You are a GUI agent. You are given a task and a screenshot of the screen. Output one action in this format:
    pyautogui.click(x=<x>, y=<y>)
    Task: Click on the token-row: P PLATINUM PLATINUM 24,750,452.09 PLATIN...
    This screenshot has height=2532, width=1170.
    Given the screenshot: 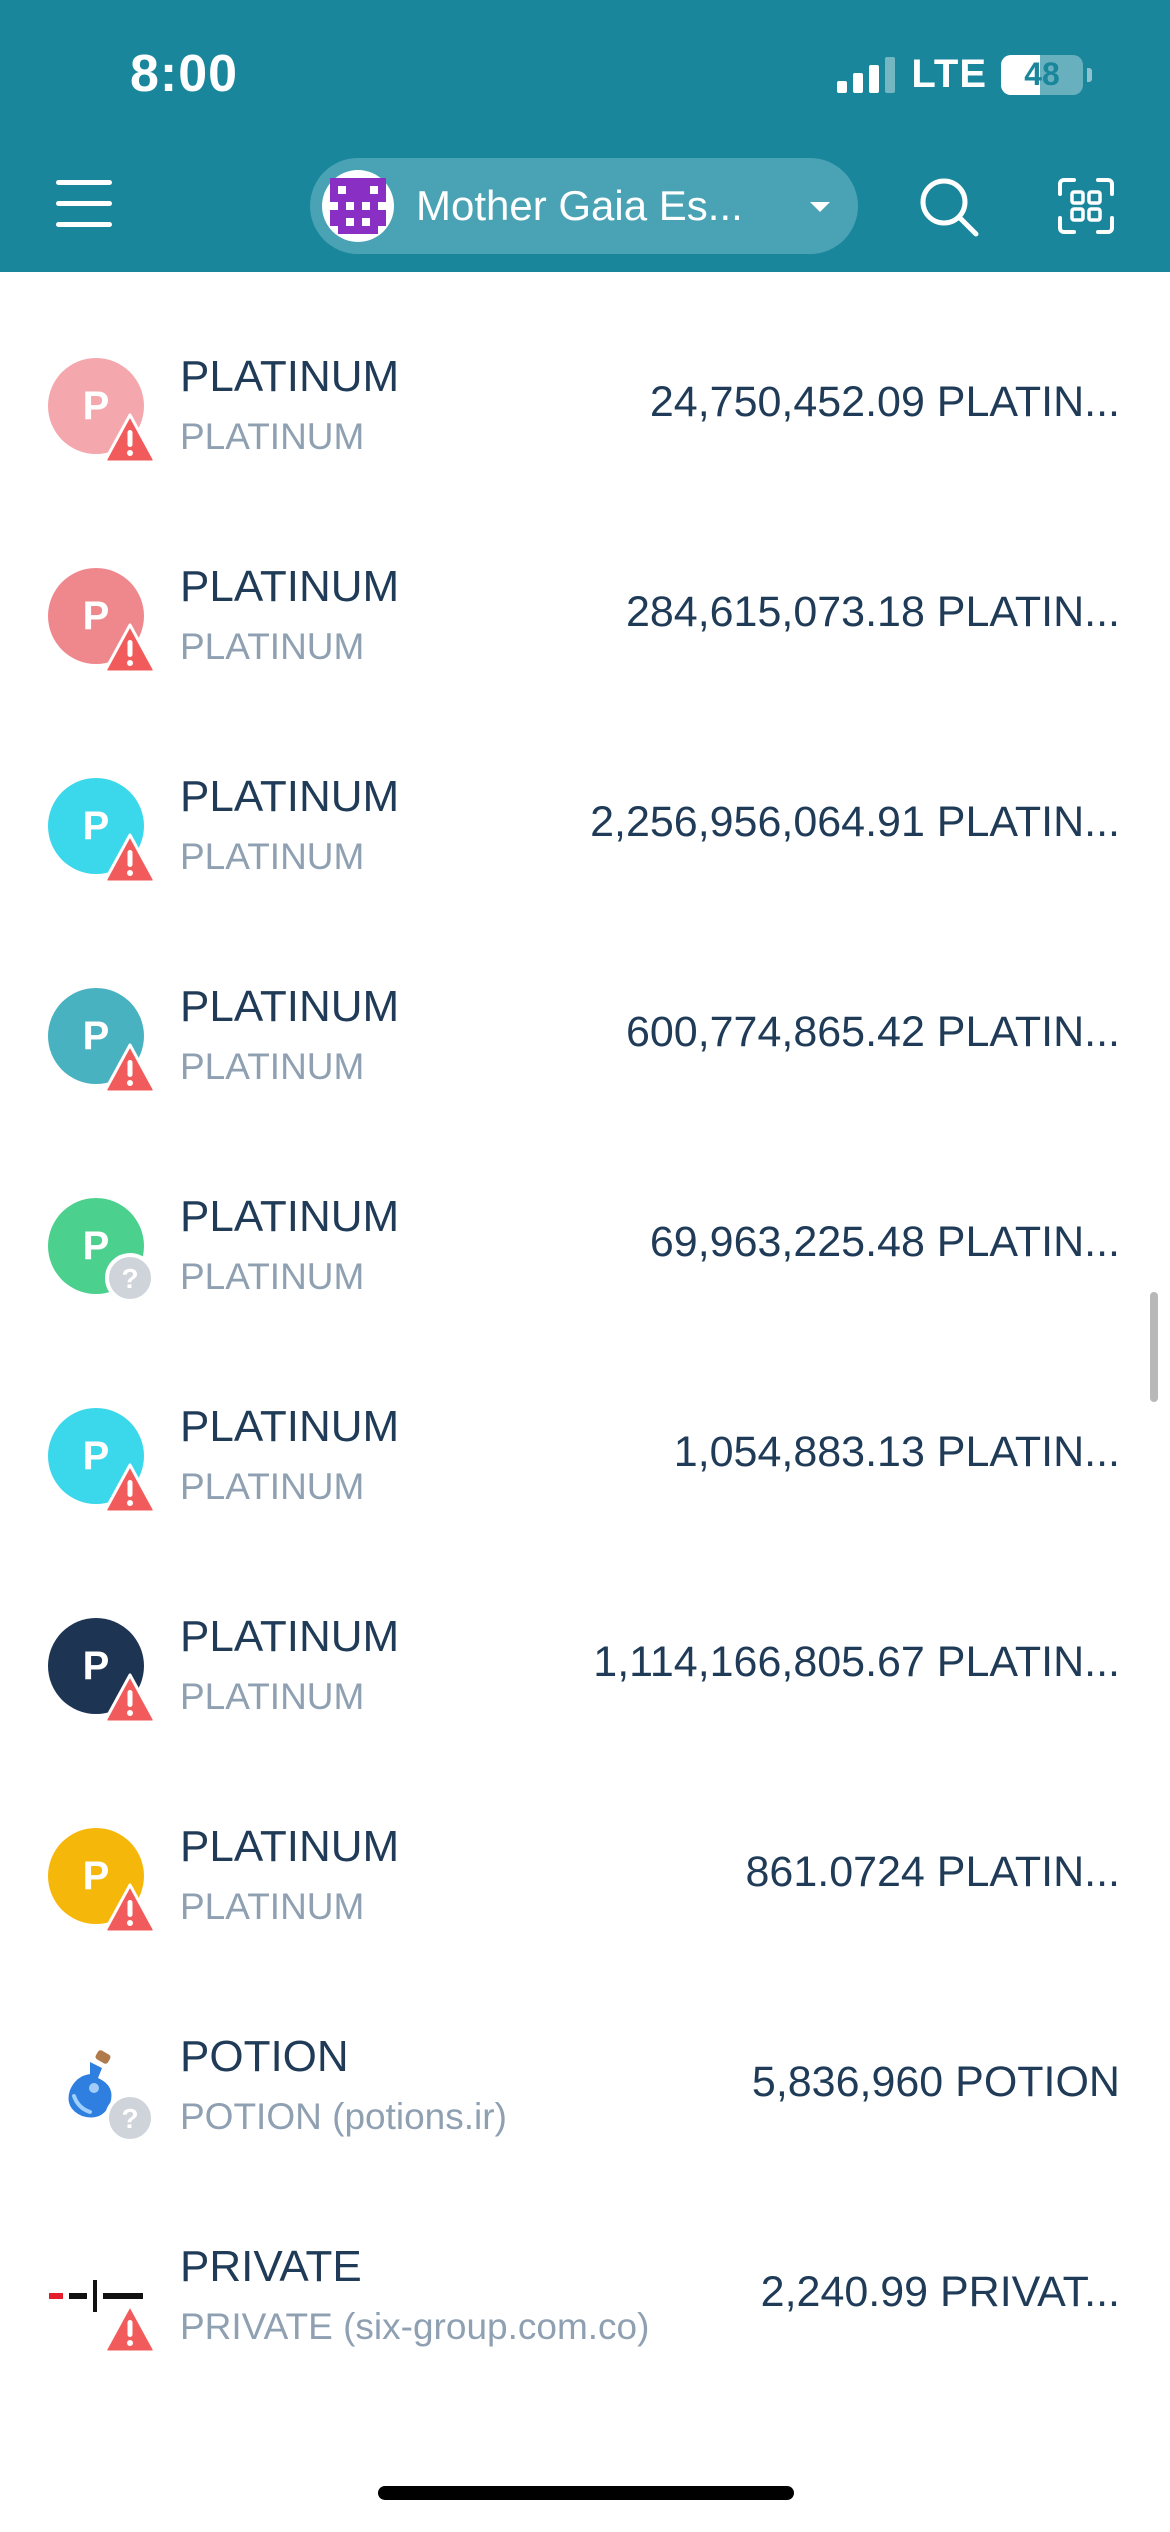 What is the action you would take?
    pyautogui.click(x=585, y=377)
    